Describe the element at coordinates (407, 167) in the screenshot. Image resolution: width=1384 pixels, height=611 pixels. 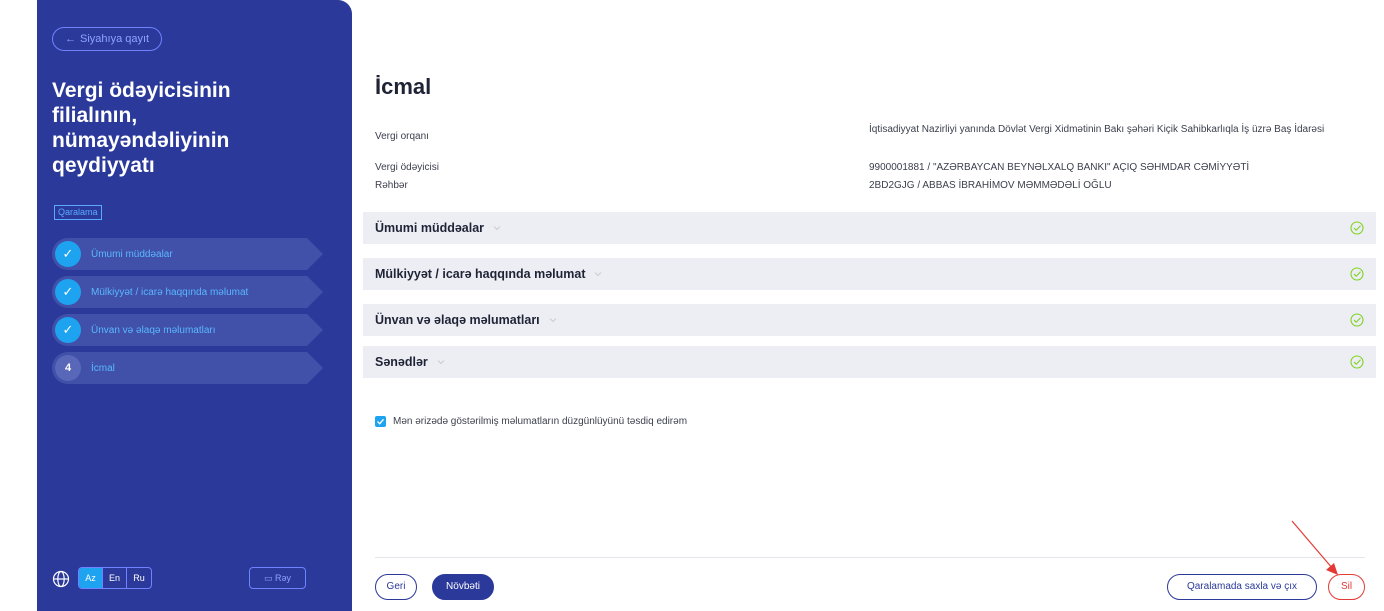
I see `info-label-taxpayer: Vergi ödəyicisi` at that location.